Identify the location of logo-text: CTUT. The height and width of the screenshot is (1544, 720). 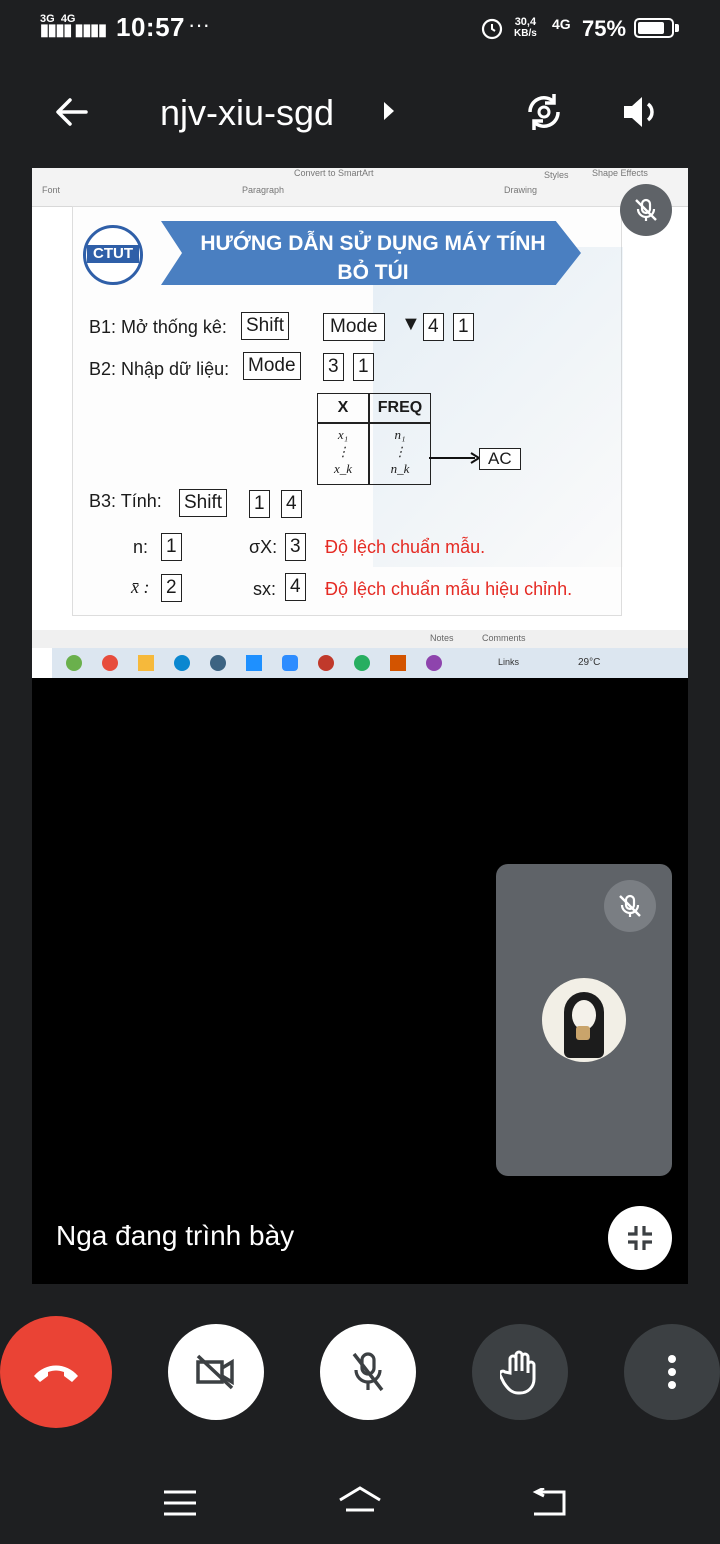
(113, 253).